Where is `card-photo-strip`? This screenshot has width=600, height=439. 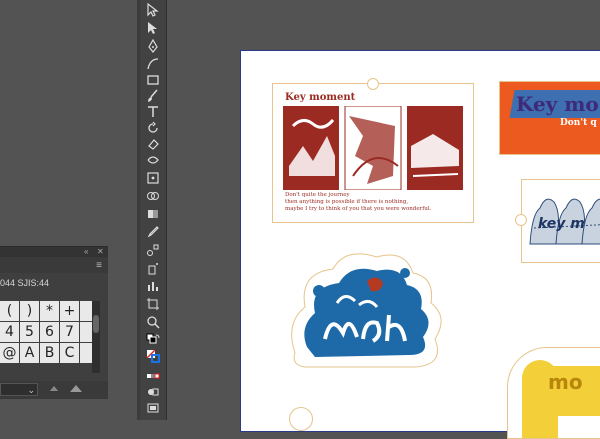
card-photo-strip is located at coordinates (373, 148).